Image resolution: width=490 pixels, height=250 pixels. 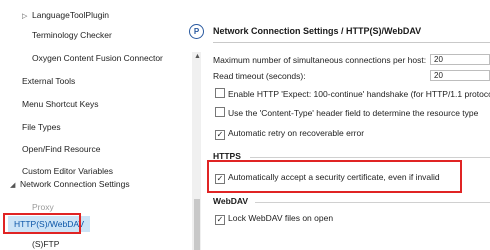 What do you see at coordinates (460, 75) in the screenshot?
I see `read-timeout-field: 20` at bounding box center [460, 75].